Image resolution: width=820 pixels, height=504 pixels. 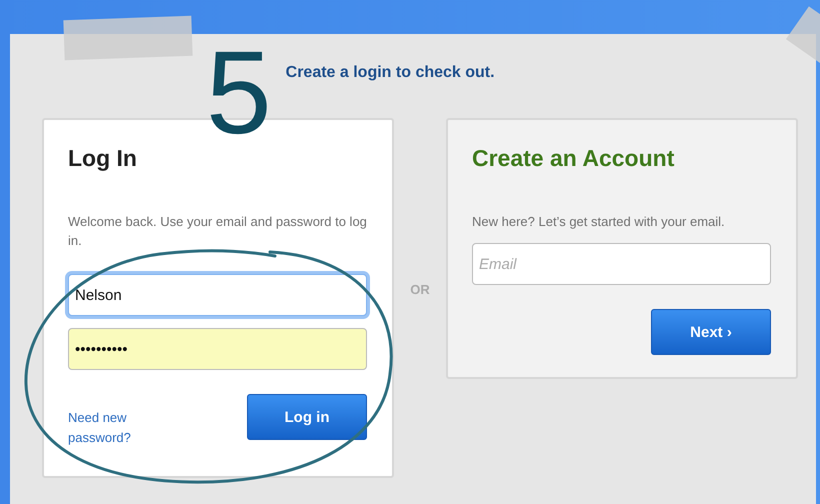 What do you see at coordinates (307, 417) in the screenshot?
I see `login-button: Log in` at bounding box center [307, 417].